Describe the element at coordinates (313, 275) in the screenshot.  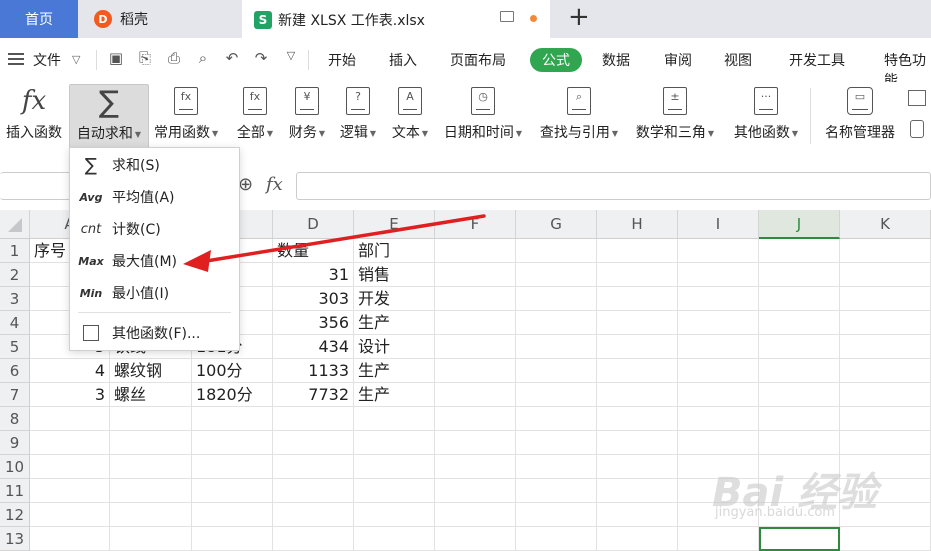
I see `cell-D2: 31` at that location.